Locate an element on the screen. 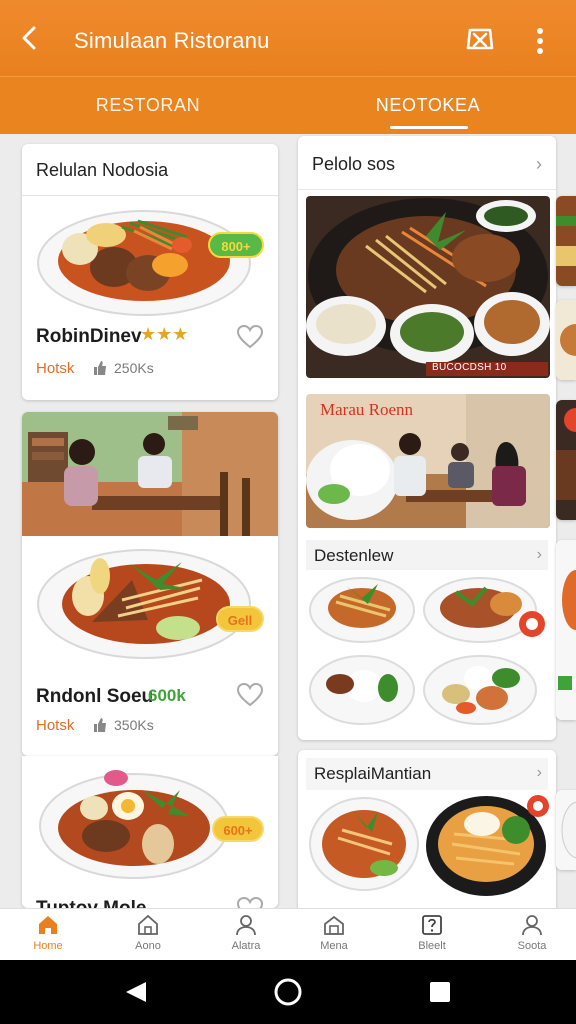 This screenshot has height=1024, width=576. restaurant-card: Gell Rndonl Soeu 600k Hotsk 350Ks is located at coordinates (150, 584).